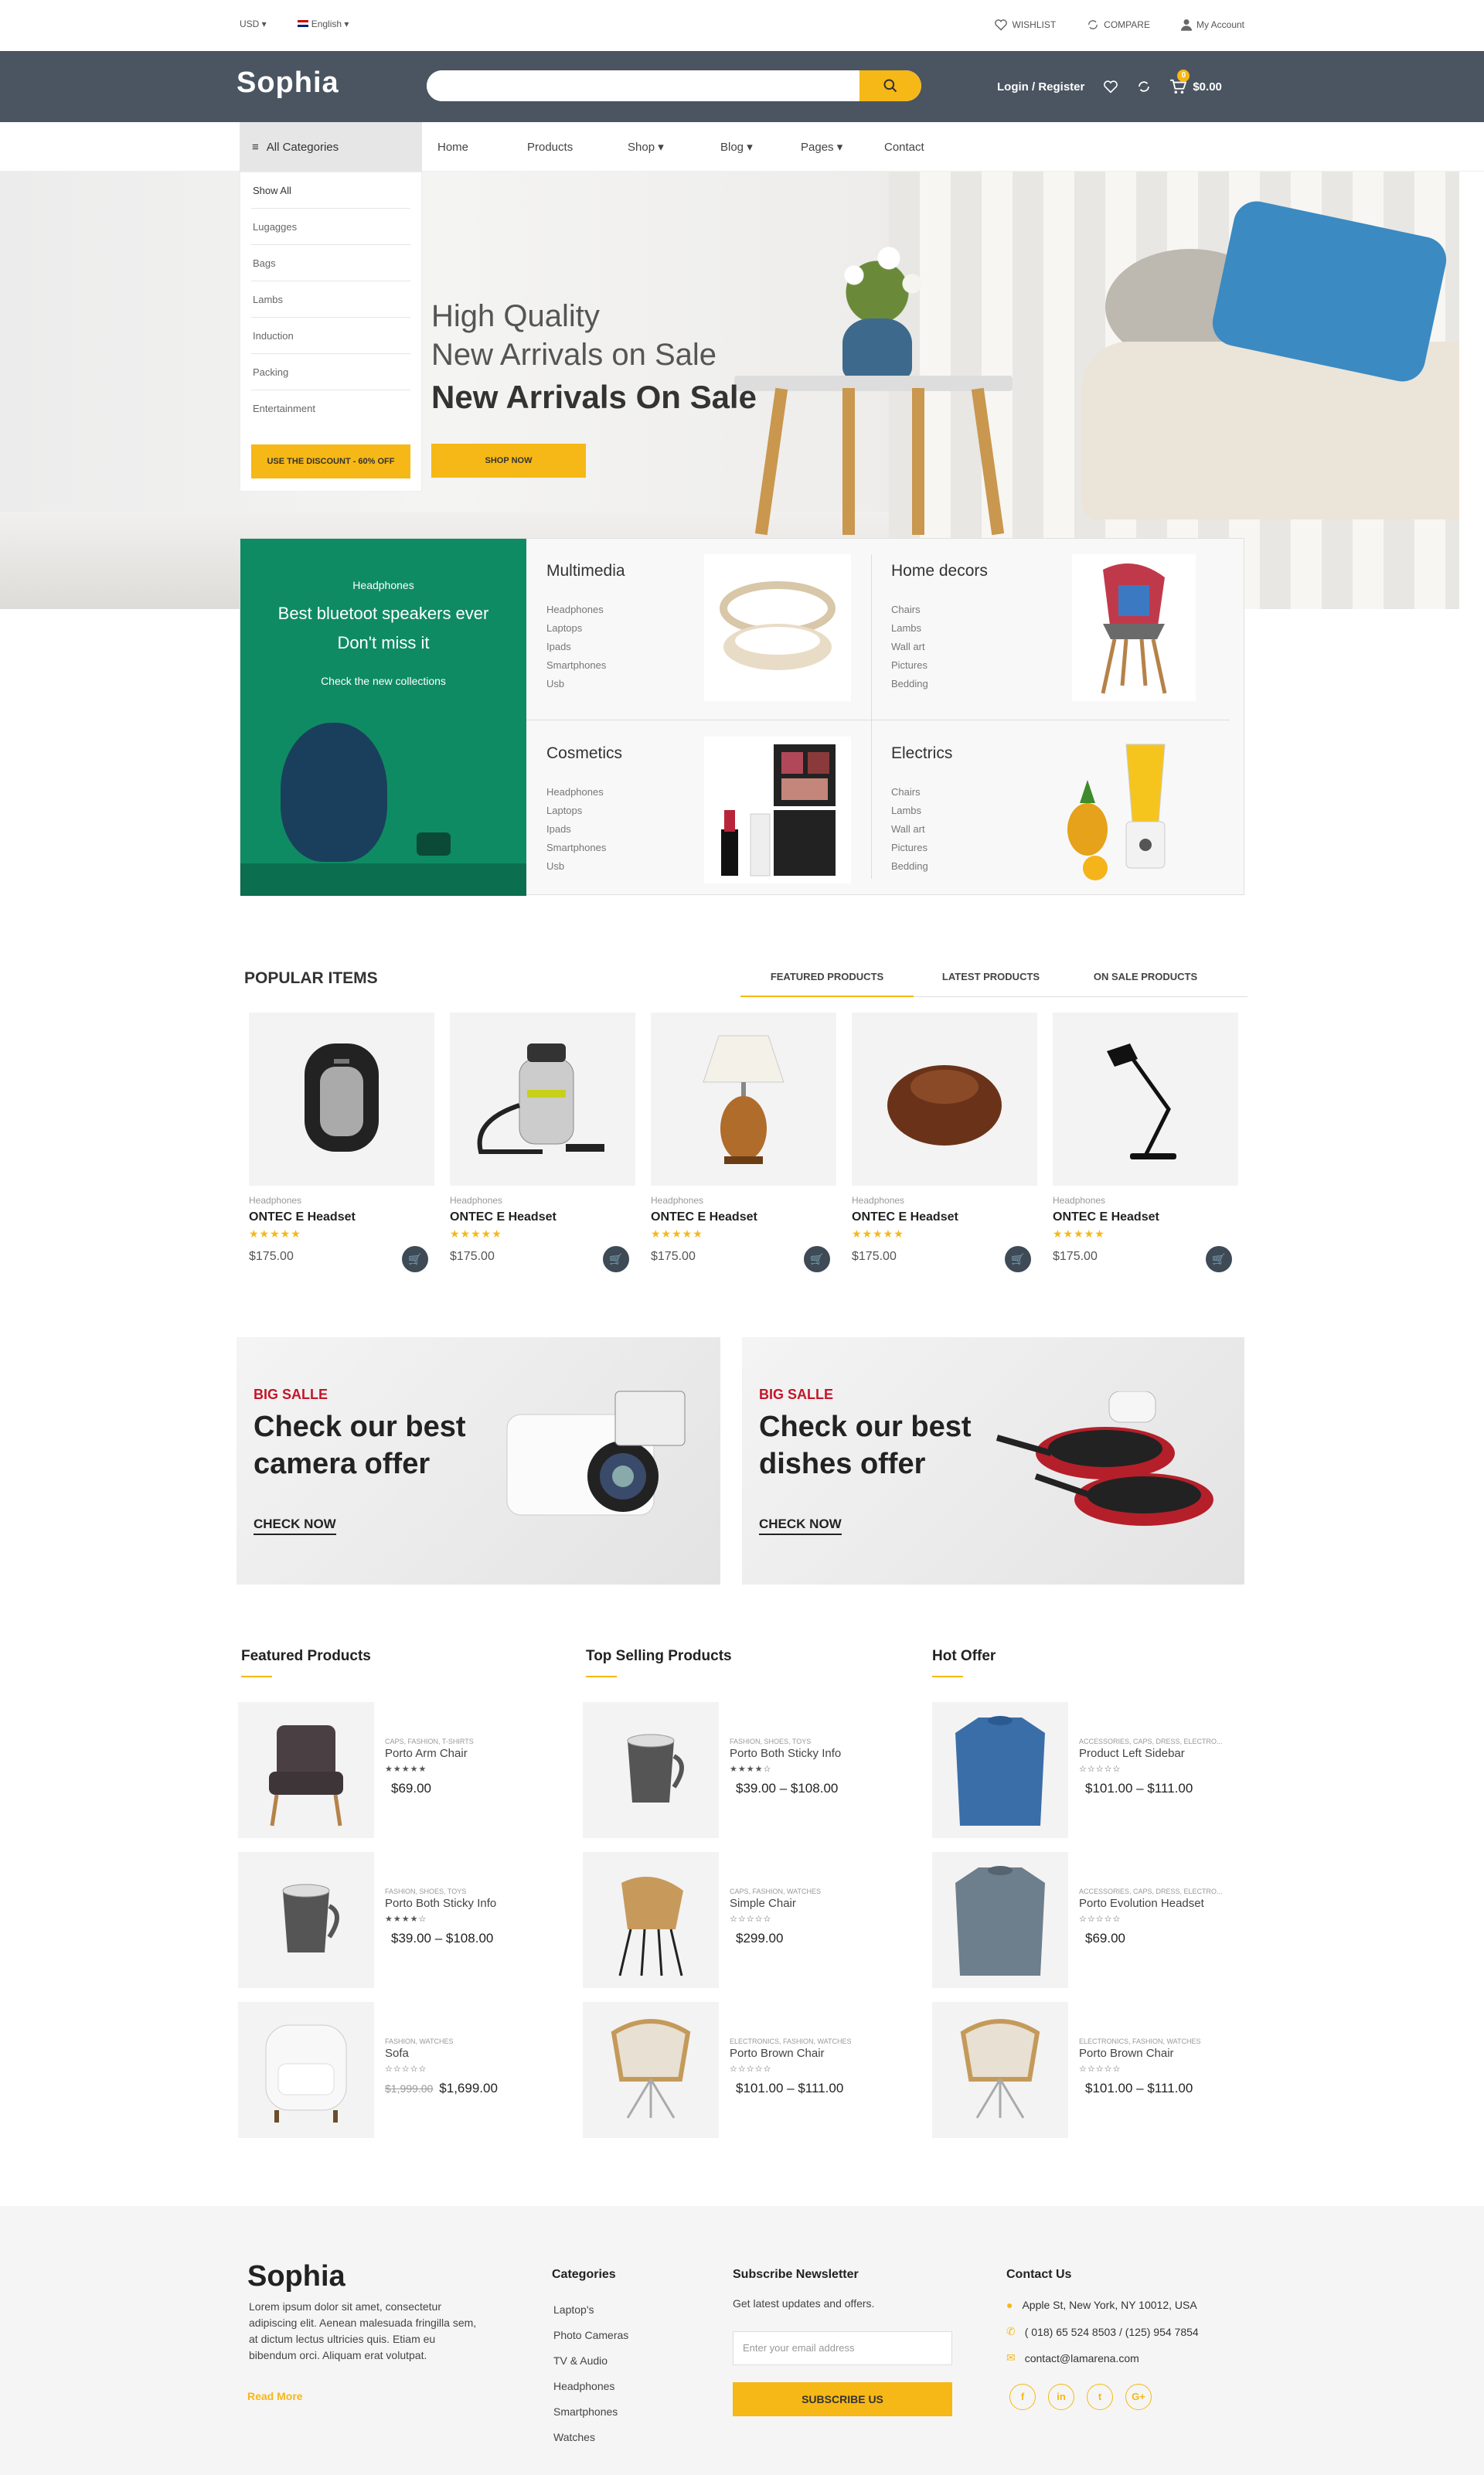 The image size is (1484, 2475). Describe the element at coordinates (584, 753) in the screenshot. I see `category-title: Cosmetics` at that location.